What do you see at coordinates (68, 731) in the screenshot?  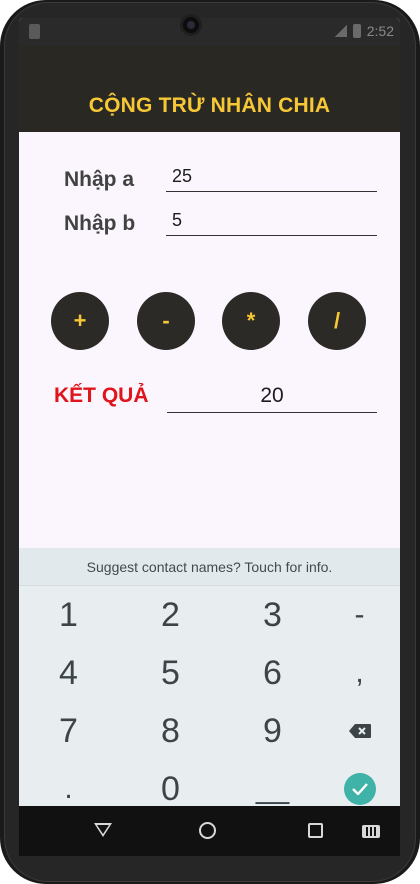 I see `key-7: 7` at bounding box center [68, 731].